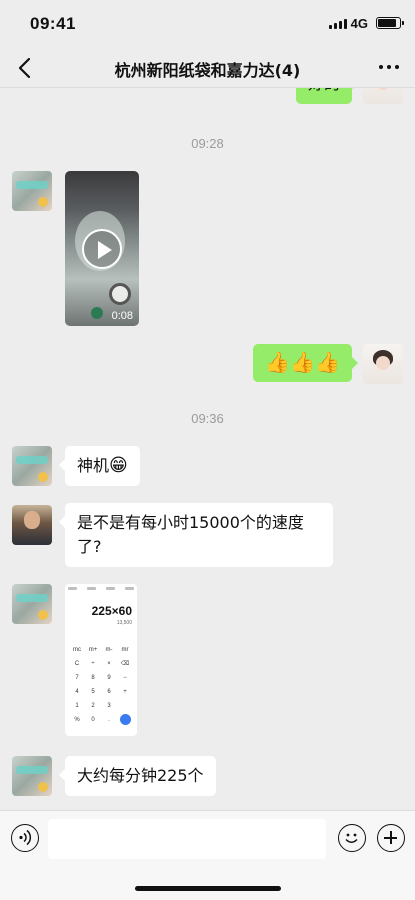  Describe the element at coordinates (324, 90) in the screenshot. I see `message-text: 好的` at that location.